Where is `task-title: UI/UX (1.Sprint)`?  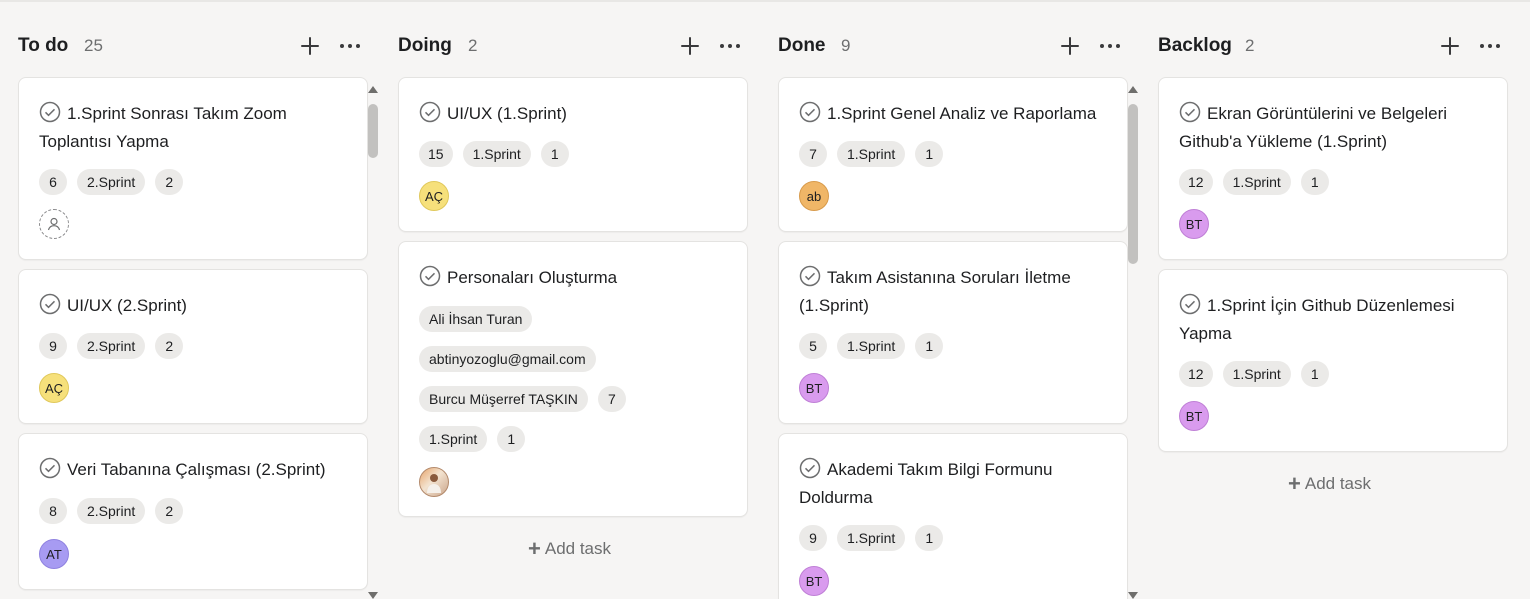 task-title: UI/UX (1.Sprint) is located at coordinates (569, 114).